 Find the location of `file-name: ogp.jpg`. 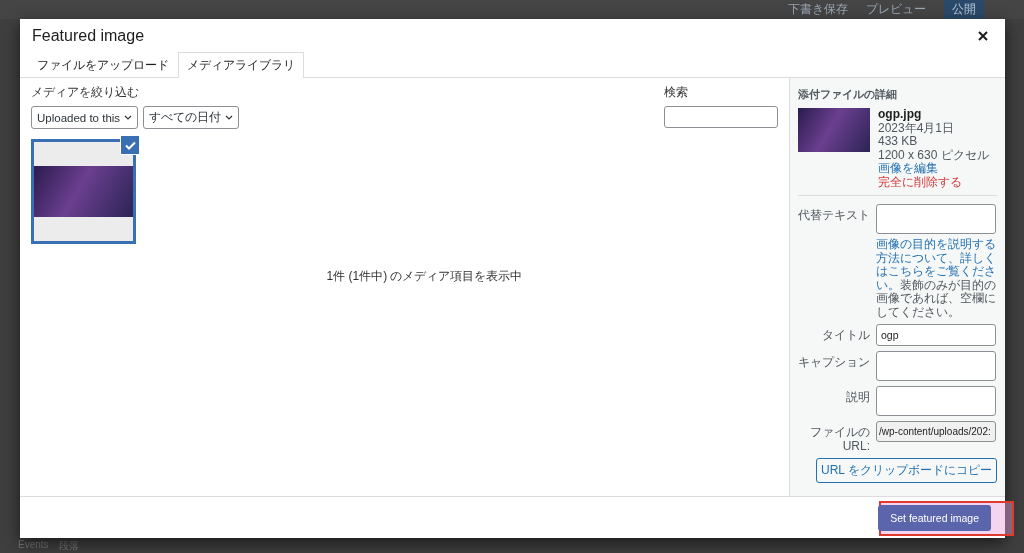

file-name: ogp.jpg is located at coordinates (900, 114).